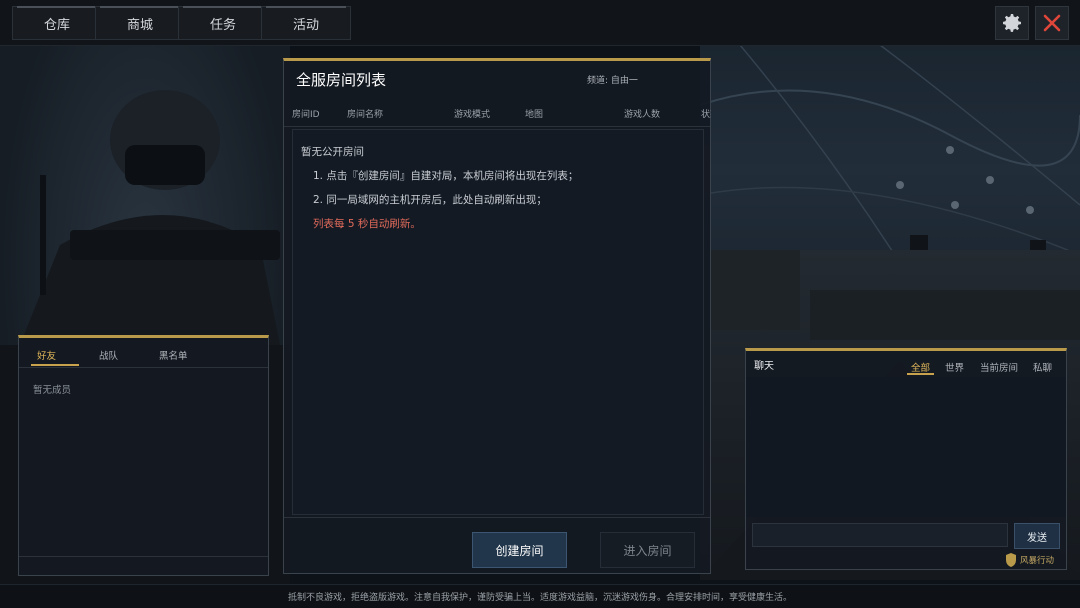 The image size is (1080, 608). What do you see at coordinates (906, 447) in the screenshot?
I see `chat-message-area` at bounding box center [906, 447].